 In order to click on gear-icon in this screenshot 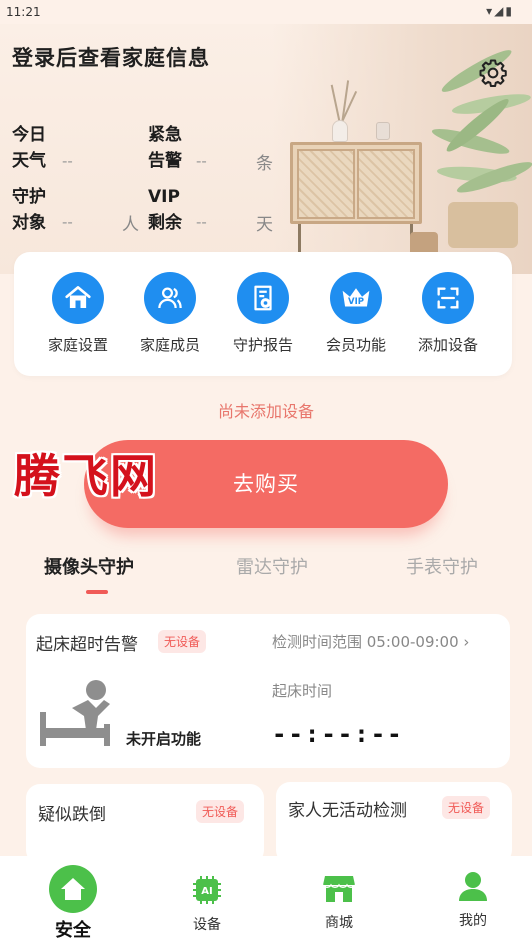, I will do `click(493, 73)`.